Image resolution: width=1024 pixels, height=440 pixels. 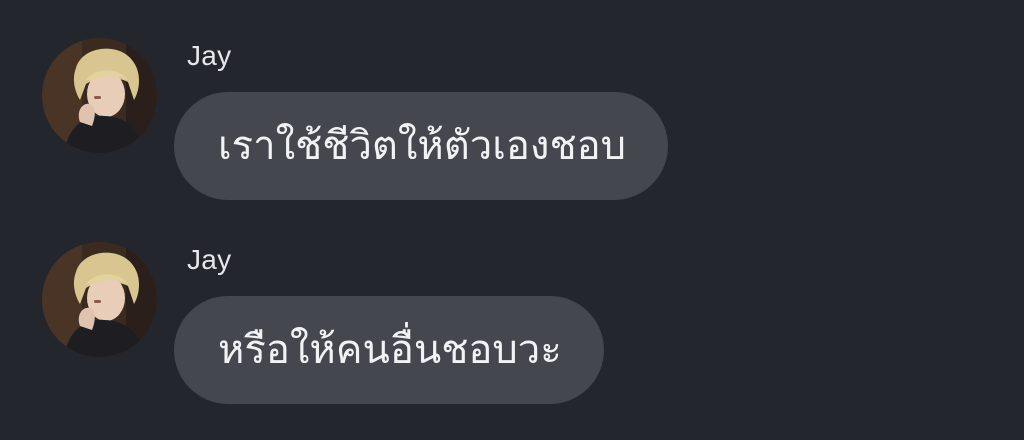 I want to click on message-text: เราใช้ชีวิตให้ตัวเองชอบ, so click(x=422, y=146).